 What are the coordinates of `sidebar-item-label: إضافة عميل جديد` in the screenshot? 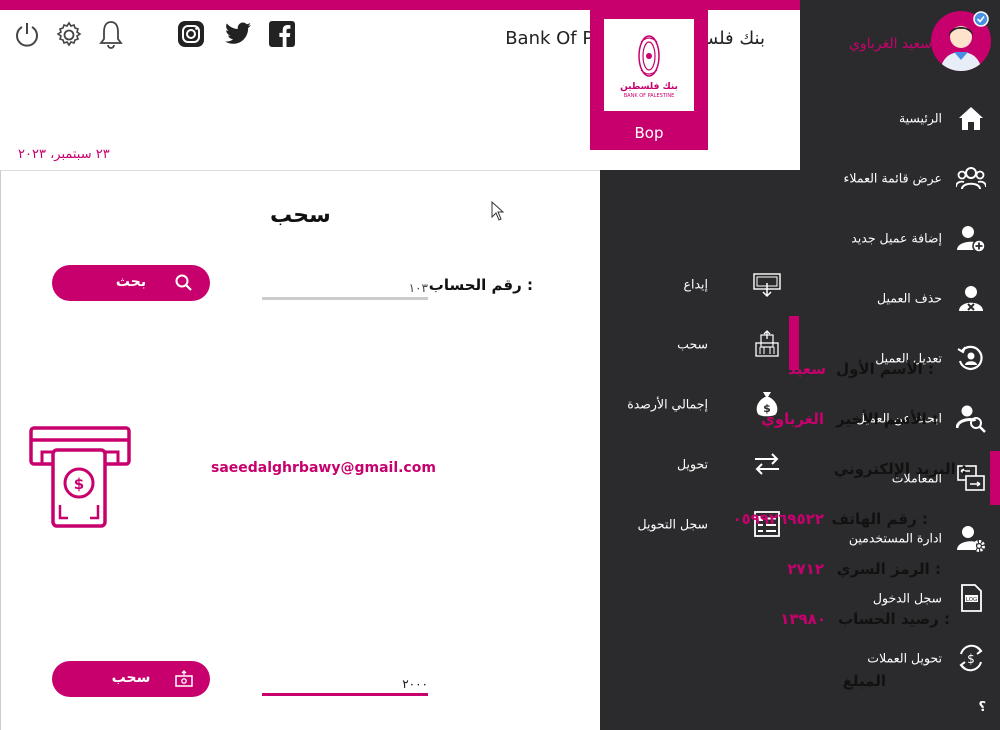 It's located at (896, 238).